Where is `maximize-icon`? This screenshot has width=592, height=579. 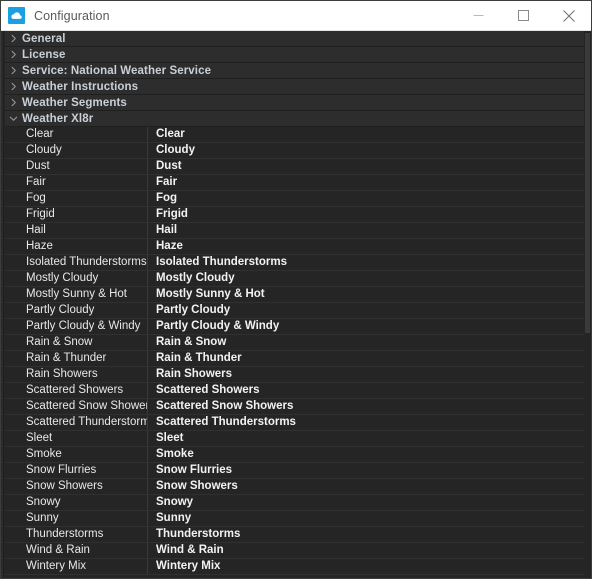
maximize-icon is located at coordinates (523, 16).